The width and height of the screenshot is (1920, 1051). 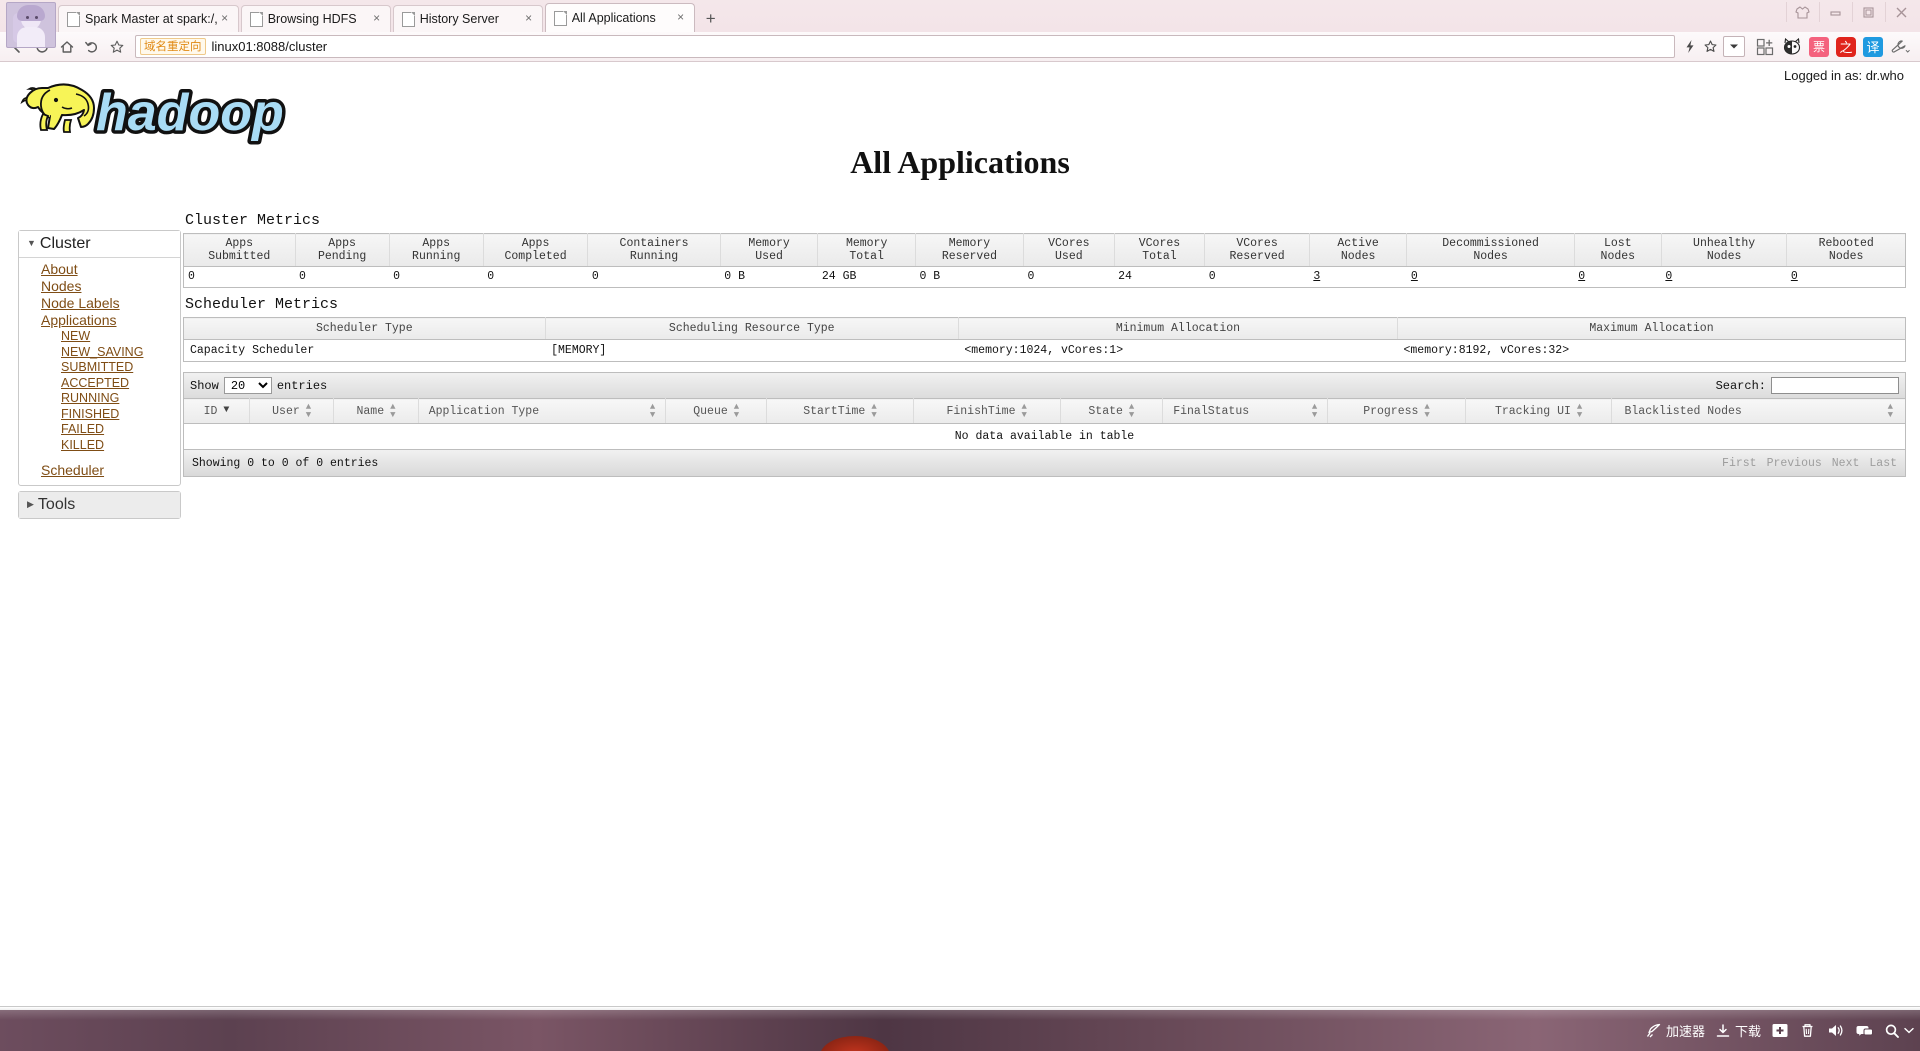 What do you see at coordinates (1780, 1030) in the screenshot?
I see `add-plus-box-icon` at bounding box center [1780, 1030].